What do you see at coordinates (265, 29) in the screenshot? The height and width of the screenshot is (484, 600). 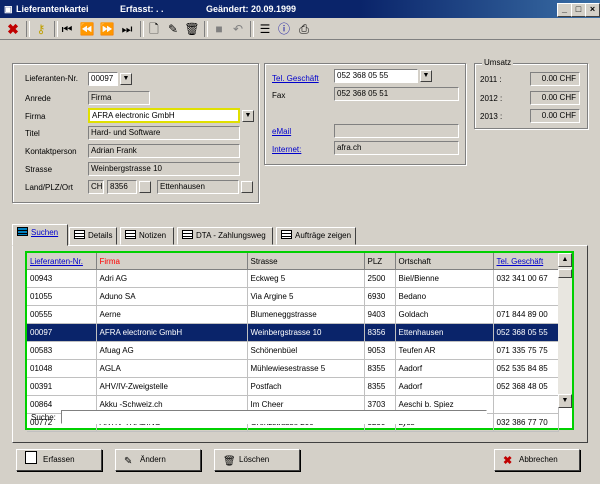 I see `list-icon: ☰` at bounding box center [265, 29].